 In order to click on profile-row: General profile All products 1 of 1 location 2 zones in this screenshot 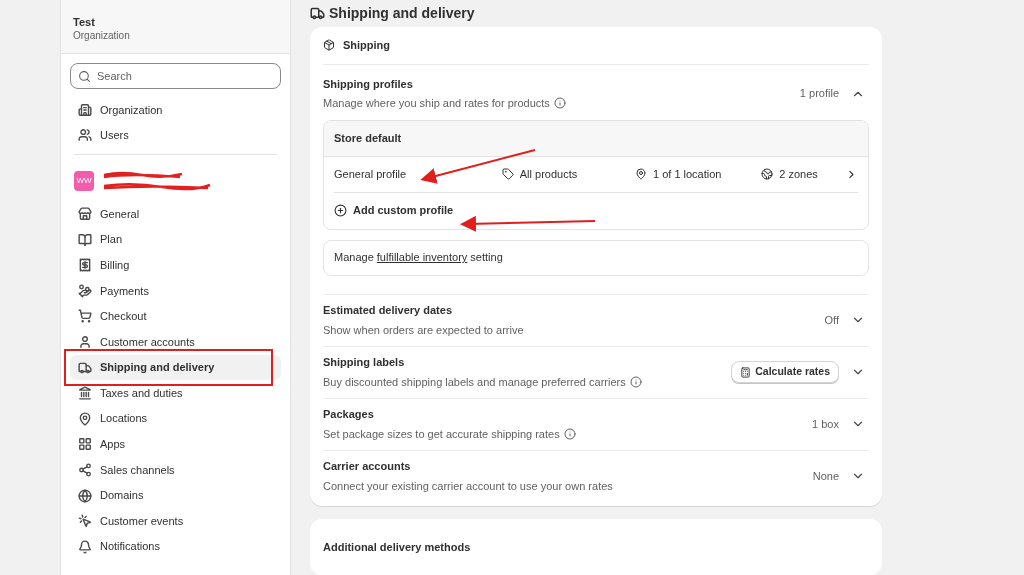, I will do `click(596, 174)`.